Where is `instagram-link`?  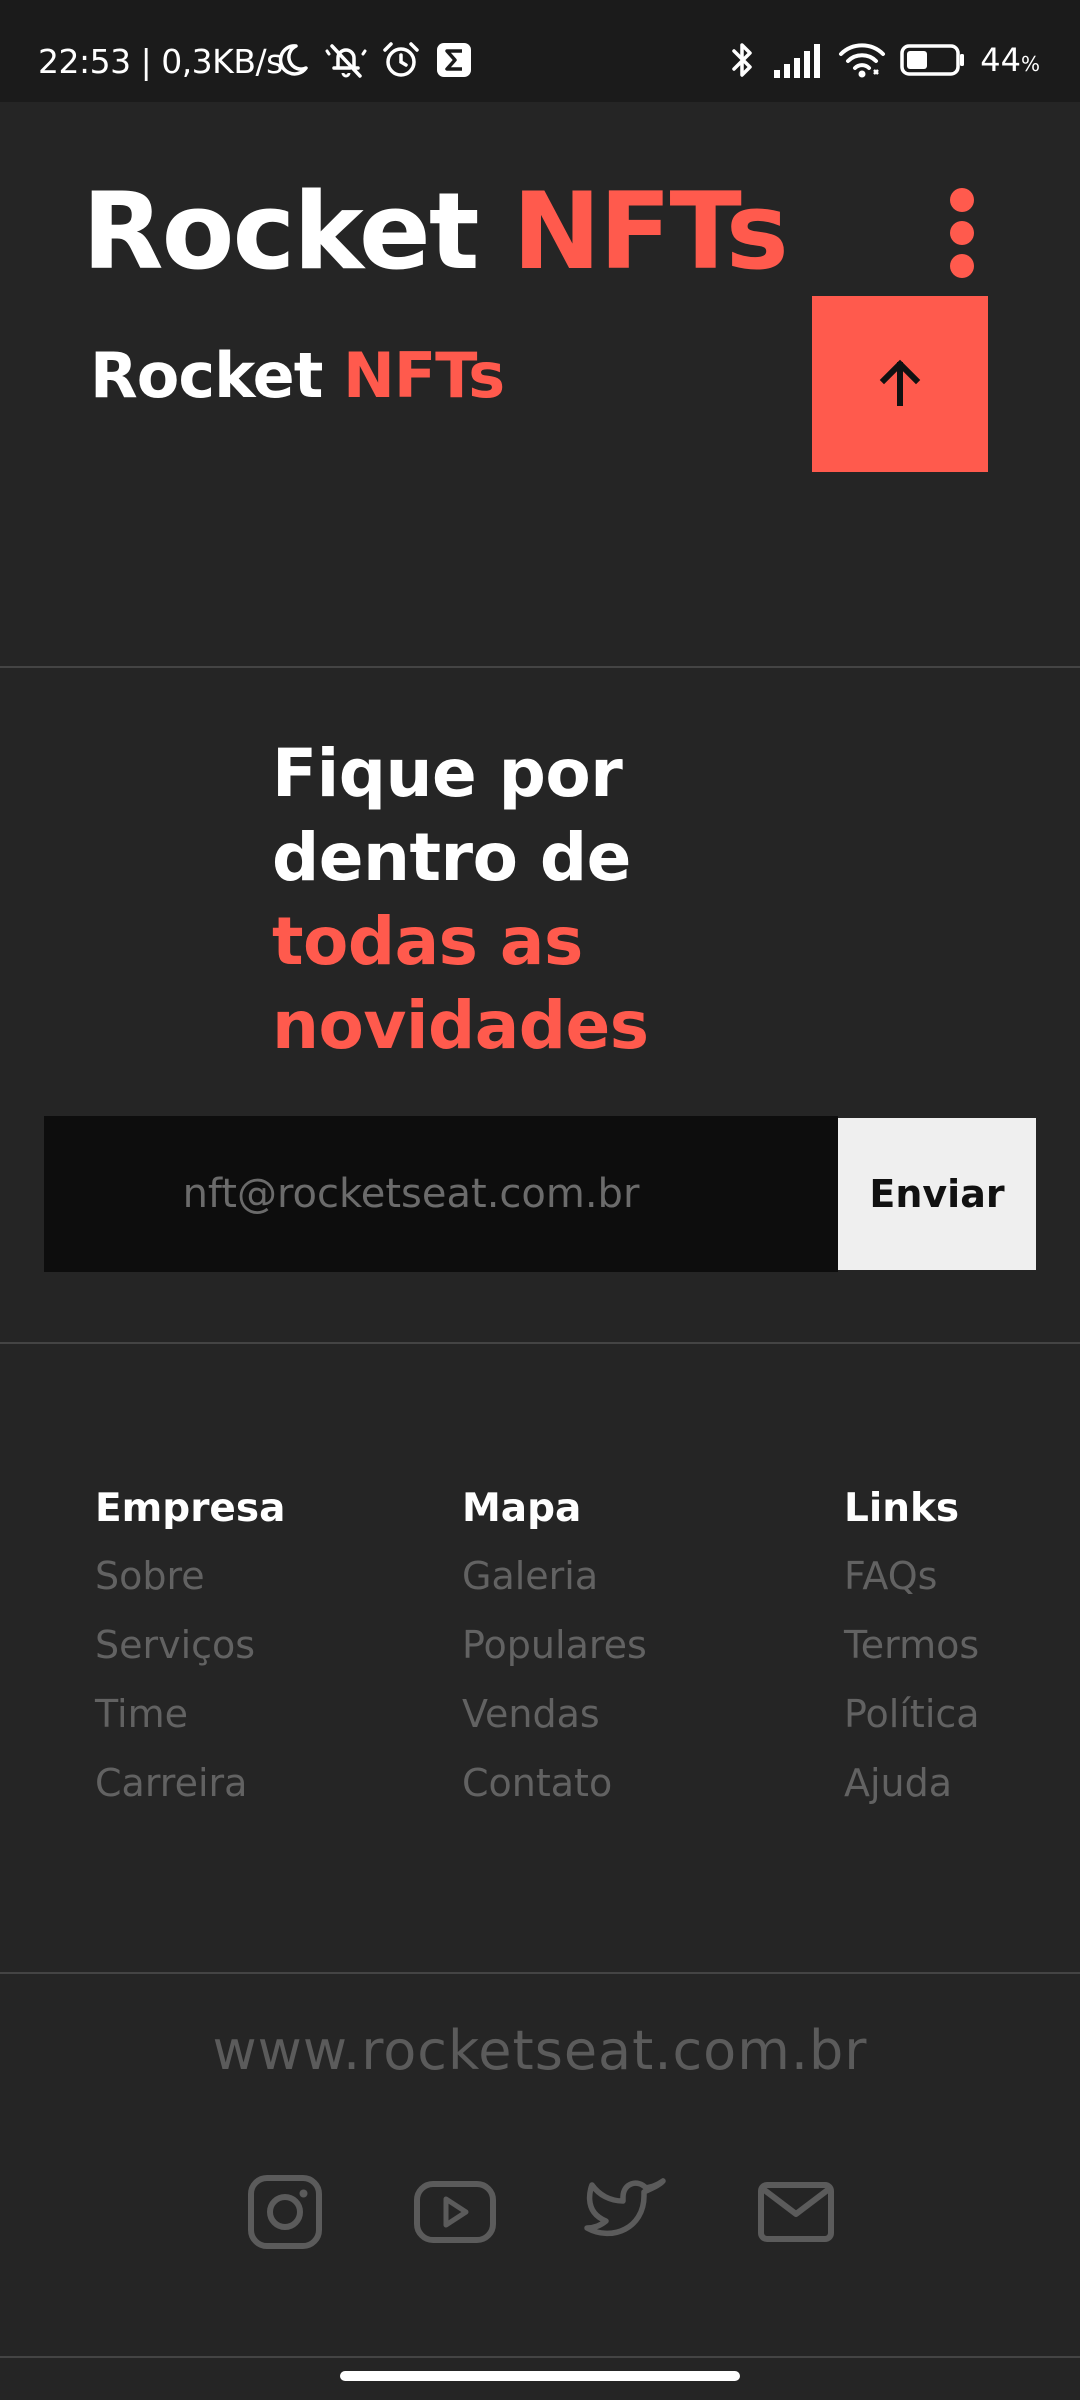
instagram-link is located at coordinates (285, 2214).